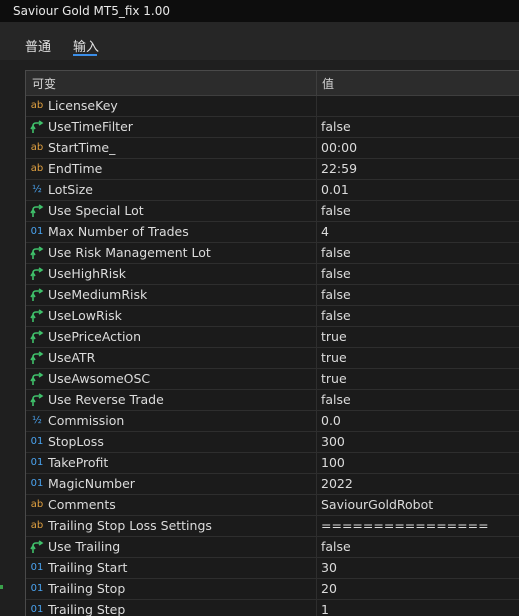 The height and width of the screenshot is (616, 519). Describe the element at coordinates (84, 546) in the screenshot. I see `param-name: Use Trailing` at that location.